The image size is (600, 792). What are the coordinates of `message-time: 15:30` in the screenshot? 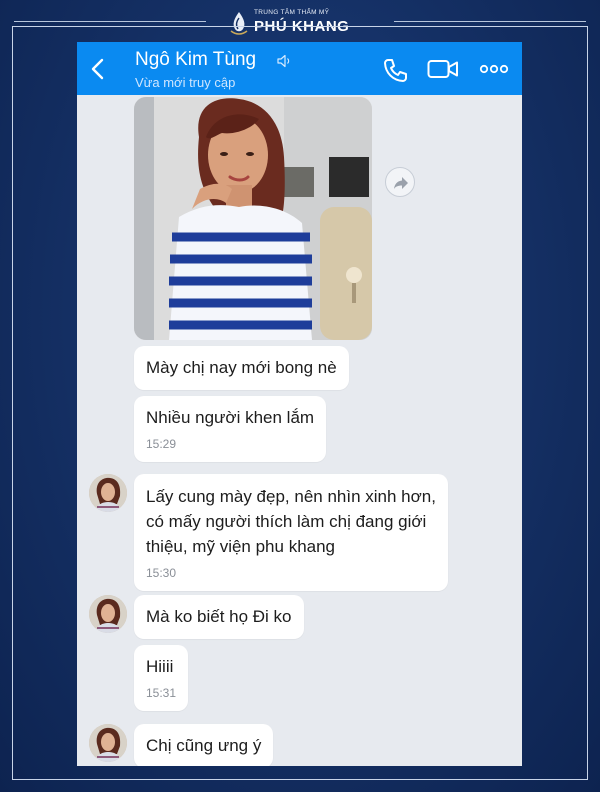 It's located at (161, 573).